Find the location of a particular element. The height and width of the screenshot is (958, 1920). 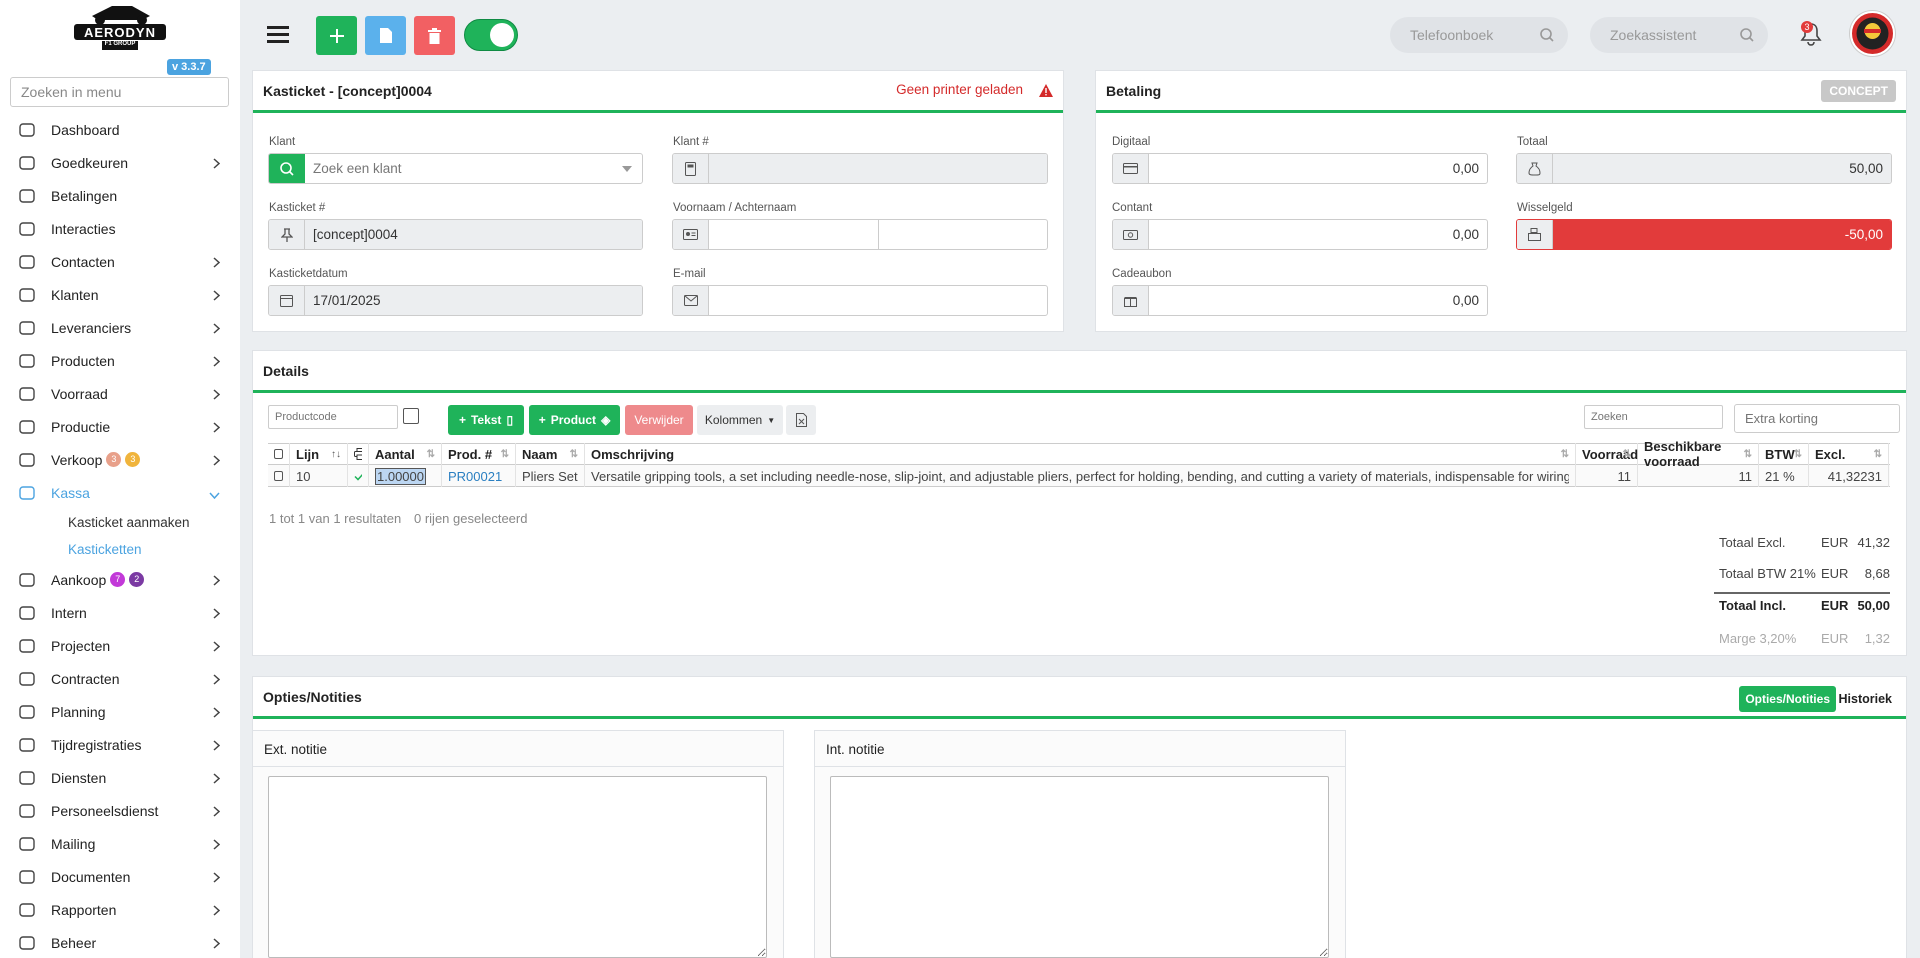

achternaam-input is located at coordinates (963, 234).